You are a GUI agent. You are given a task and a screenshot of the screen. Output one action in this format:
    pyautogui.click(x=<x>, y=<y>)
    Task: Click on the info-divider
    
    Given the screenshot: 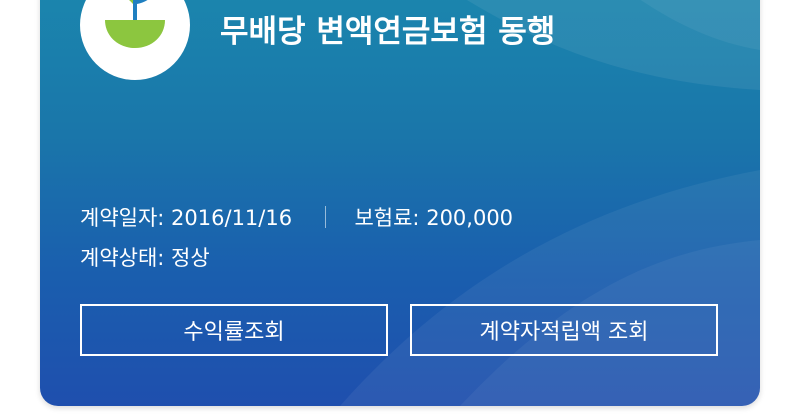 What is the action you would take?
    pyautogui.click(x=325, y=217)
    